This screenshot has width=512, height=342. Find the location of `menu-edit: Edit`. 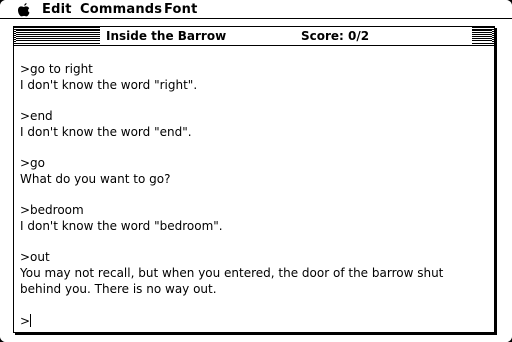

menu-edit: Edit is located at coordinates (57, 9).